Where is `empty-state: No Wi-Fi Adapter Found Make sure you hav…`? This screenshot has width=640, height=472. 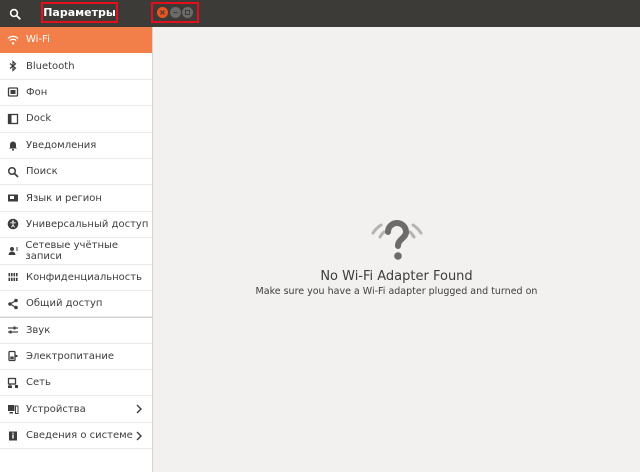
empty-state: No Wi-Fi Adapter Found Make sure you hav… is located at coordinates (396, 258).